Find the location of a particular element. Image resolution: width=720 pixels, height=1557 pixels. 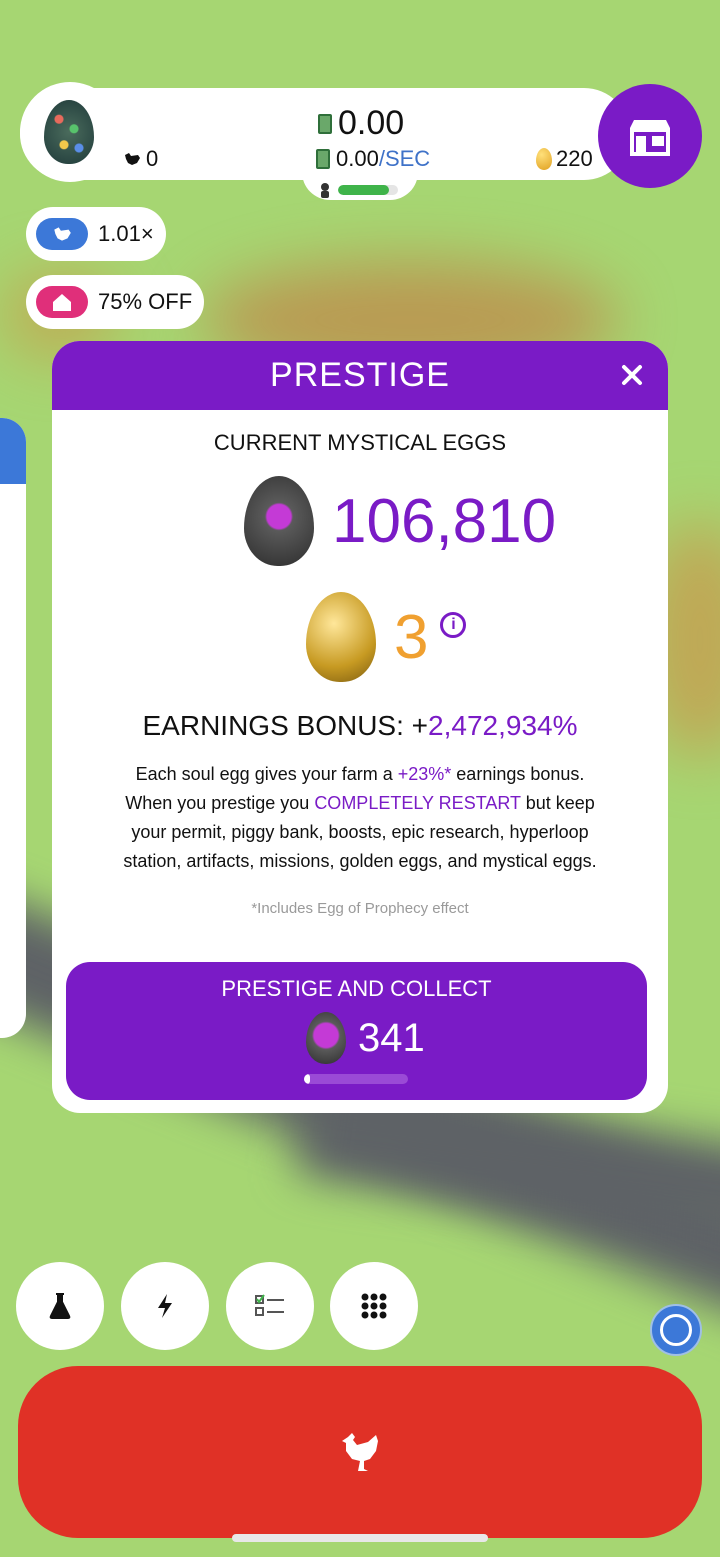

lightning-icon is located at coordinates (165, 1306).